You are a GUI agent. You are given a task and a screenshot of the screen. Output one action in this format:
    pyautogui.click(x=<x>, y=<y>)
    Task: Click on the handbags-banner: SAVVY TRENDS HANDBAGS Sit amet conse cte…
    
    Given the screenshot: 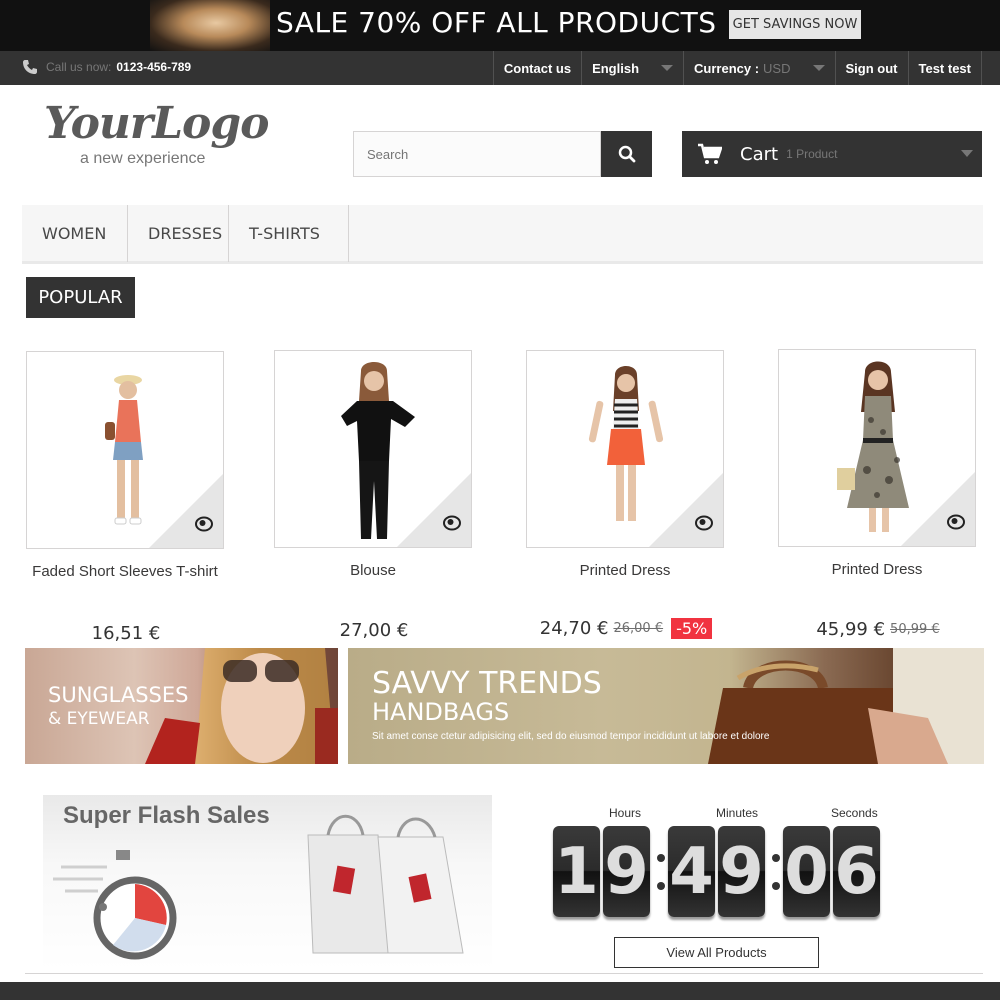 What is the action you would take?
    pyautogui.click(x=666, y=706)
    